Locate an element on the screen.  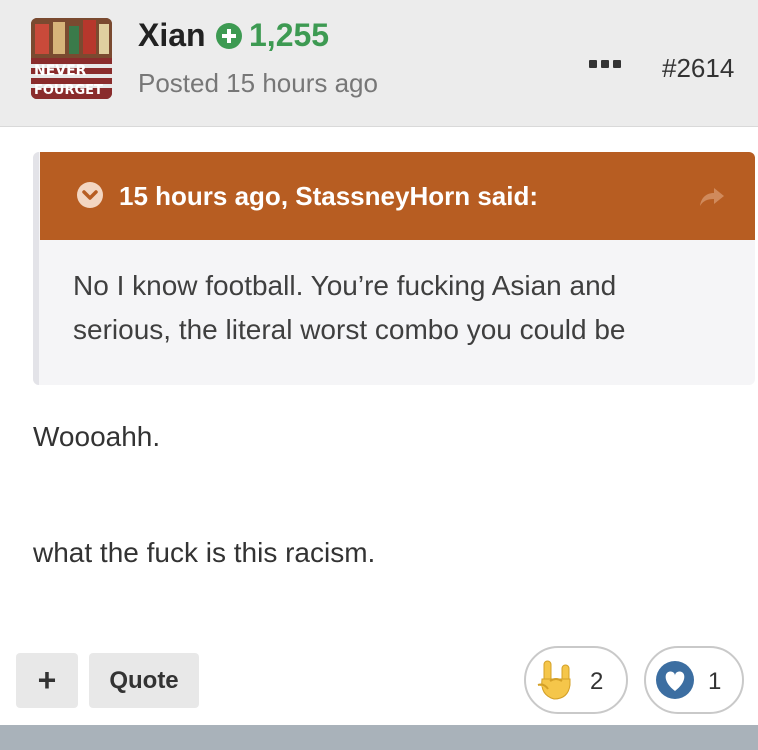
avatar-image: NEVER FOURGET is located at coordinates (71, 58).